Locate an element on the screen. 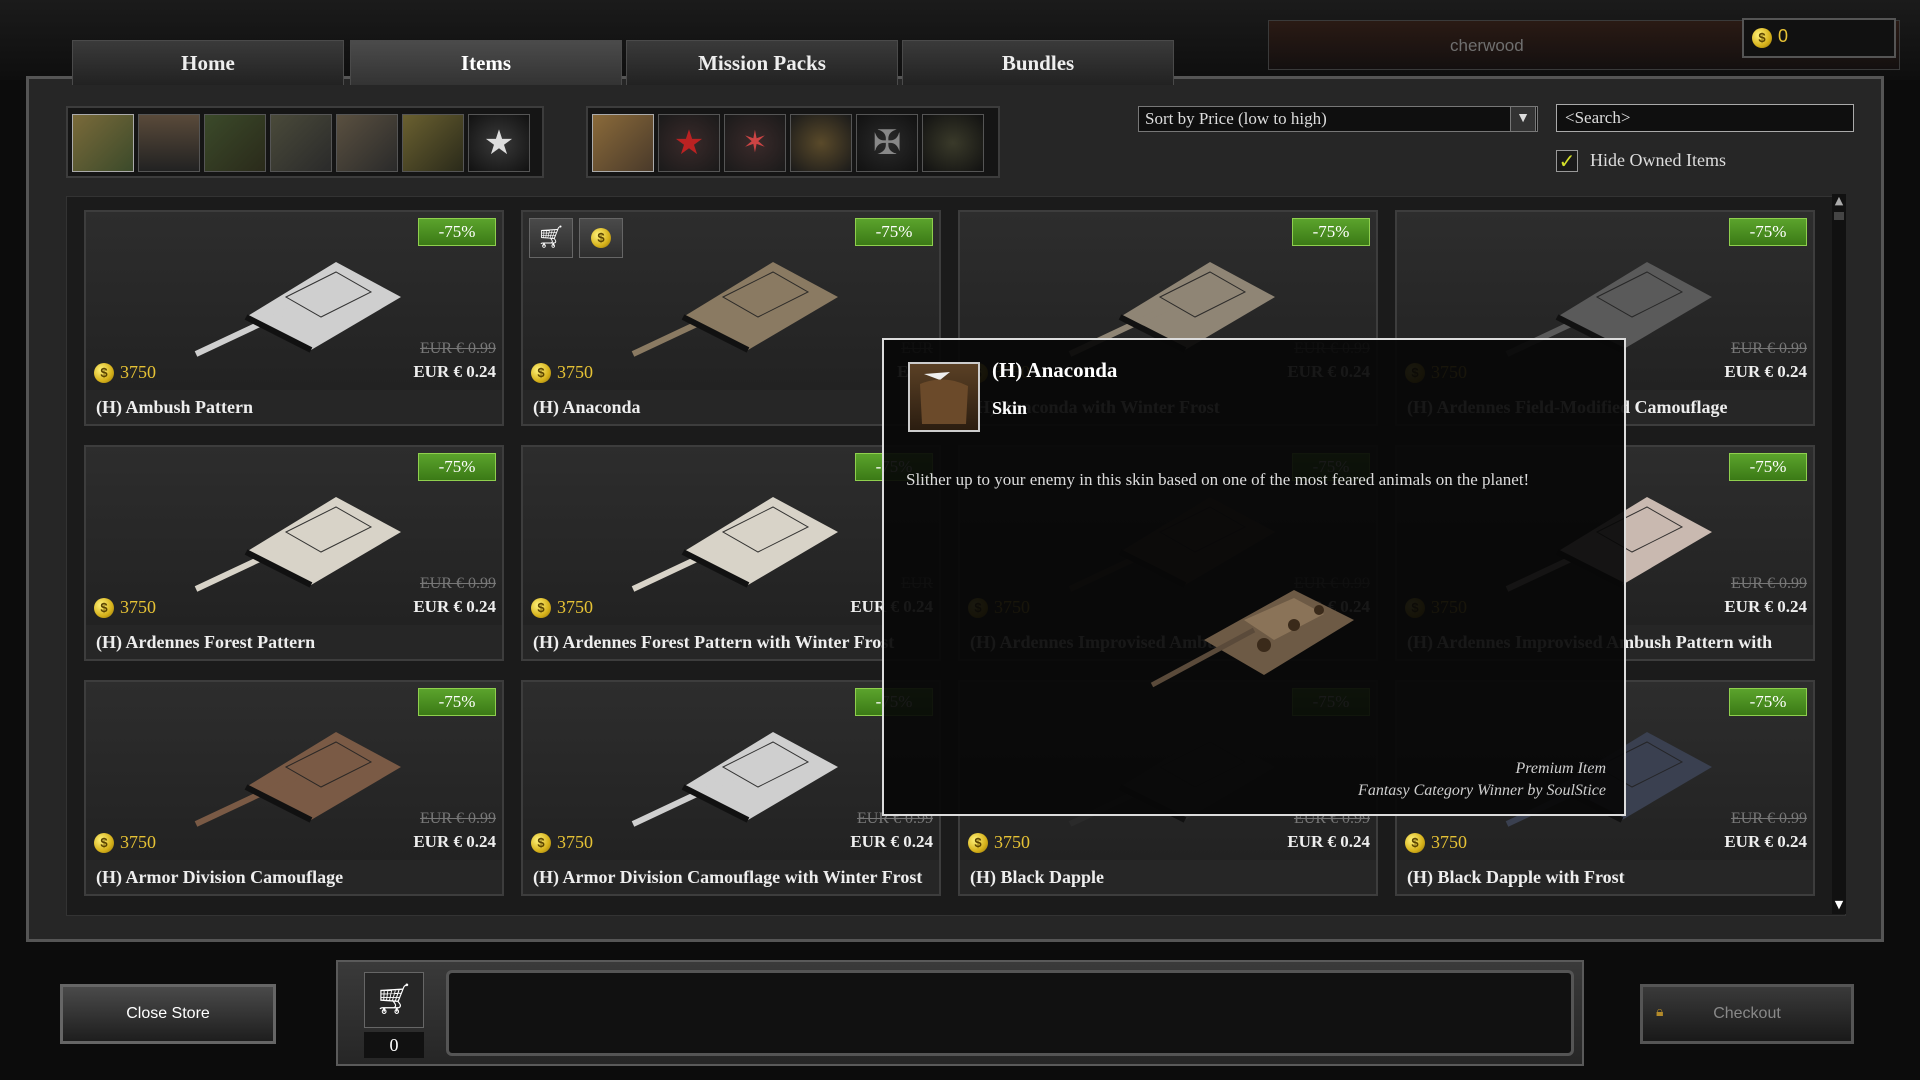 This screenshot has height=1080, width=1920. filter-bulletin-icon is located at coordinates (301, 143).